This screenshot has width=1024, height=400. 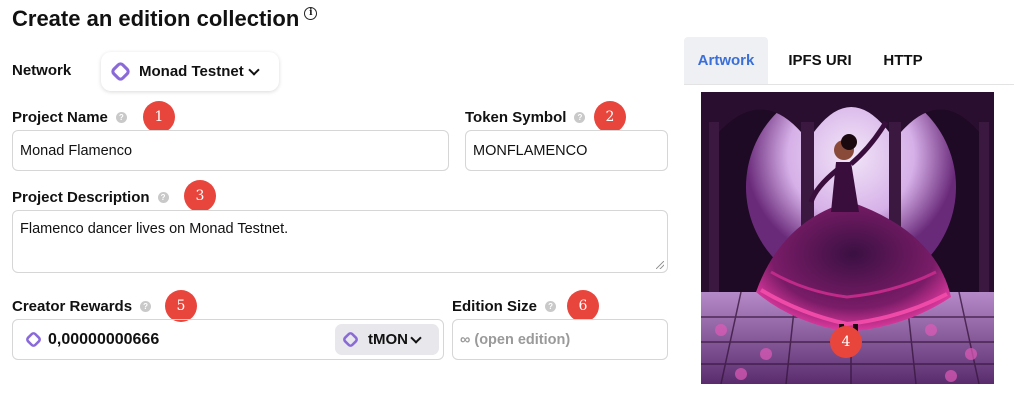 I want to click on token-select-label: tMON, so click(x=388, y=339).